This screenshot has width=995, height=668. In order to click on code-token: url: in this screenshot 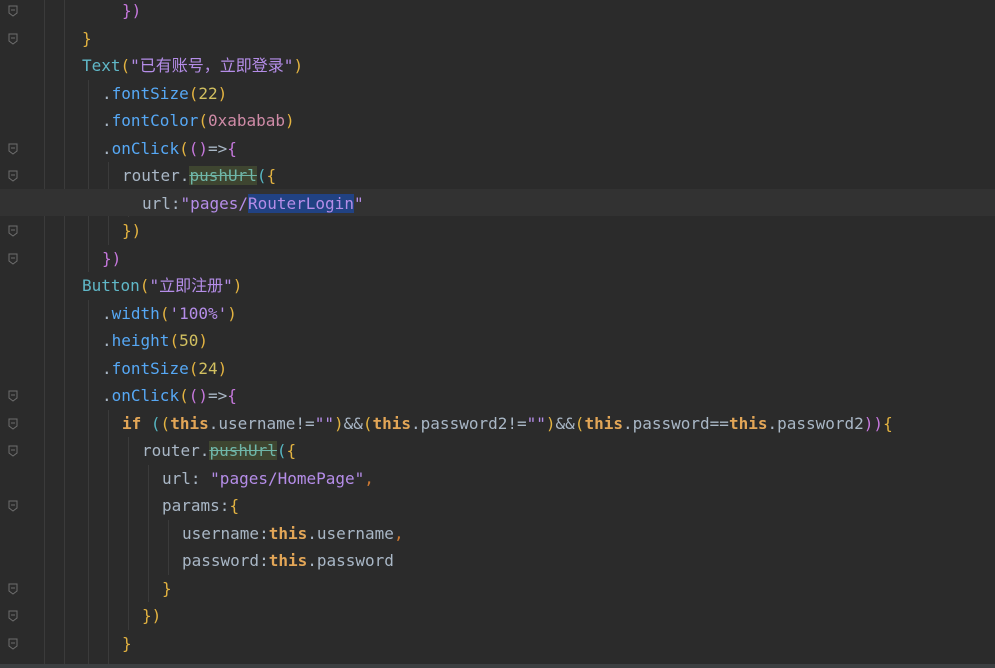, I will do `click(186, 478)`.